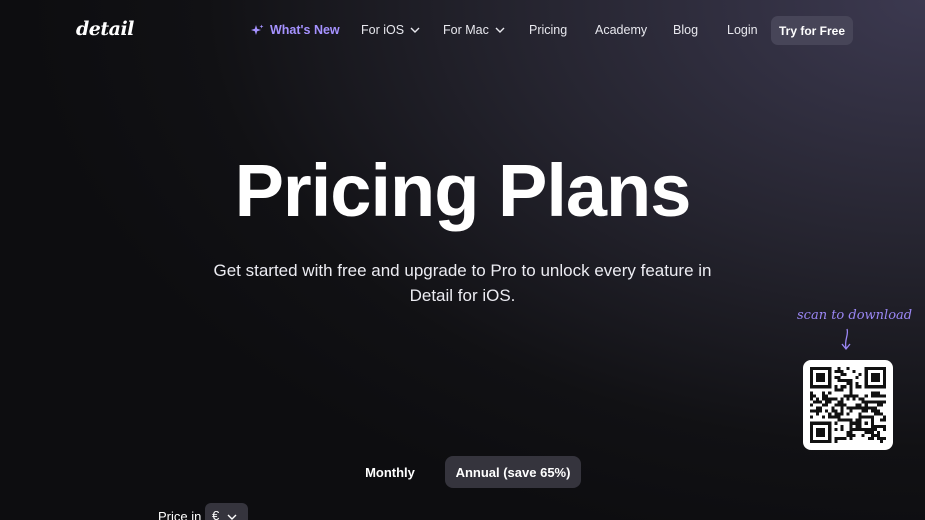 The image size is (925, 520). What do you see at coordinates (216, 513) in the screenshot?
I see `currency-value: €` at bounding box center [216, 513].